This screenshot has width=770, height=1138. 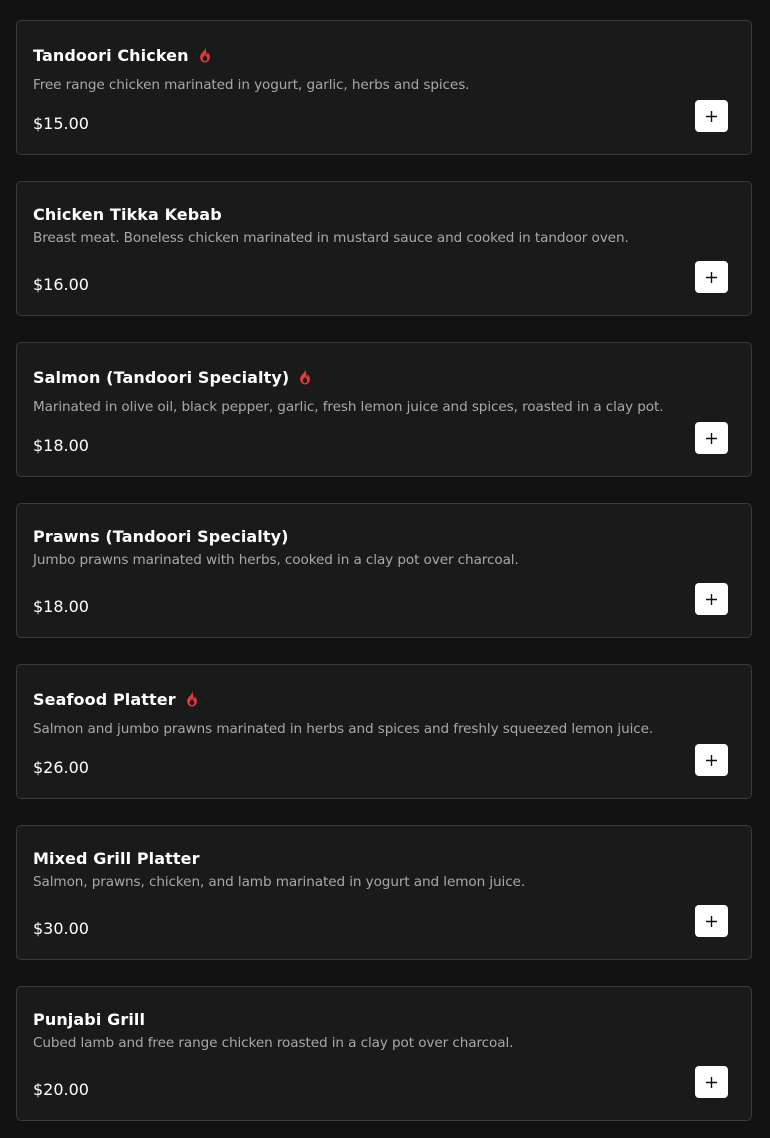 I want to click on menu-item-header: Tandoori Chicken, so click(x=123, y=55).